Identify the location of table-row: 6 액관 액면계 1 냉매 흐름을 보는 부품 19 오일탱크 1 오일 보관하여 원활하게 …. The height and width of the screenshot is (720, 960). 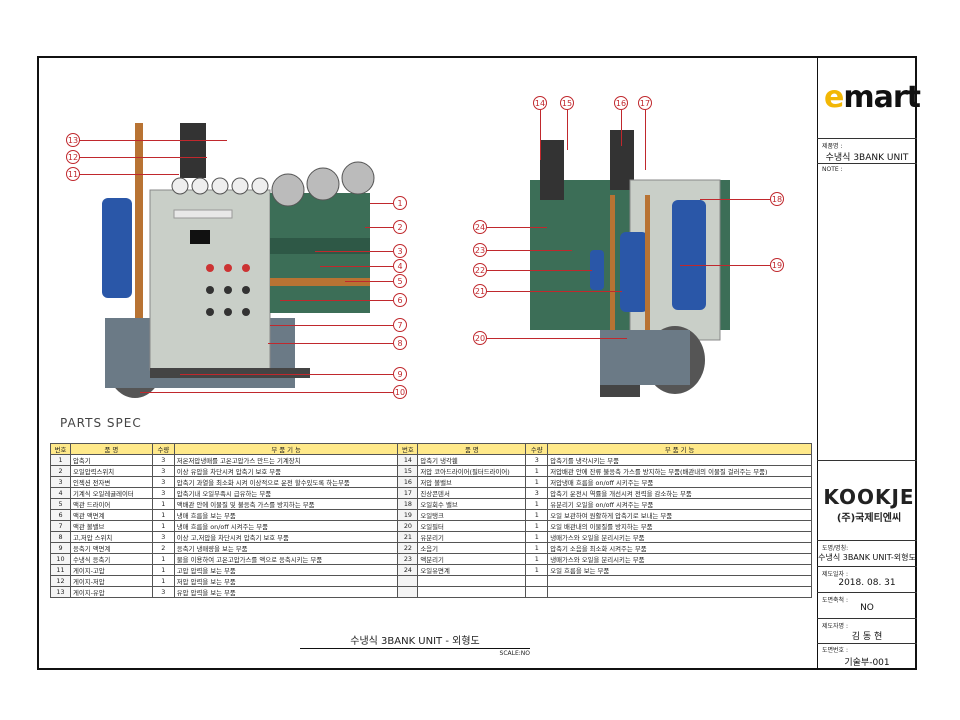
(431, 515).